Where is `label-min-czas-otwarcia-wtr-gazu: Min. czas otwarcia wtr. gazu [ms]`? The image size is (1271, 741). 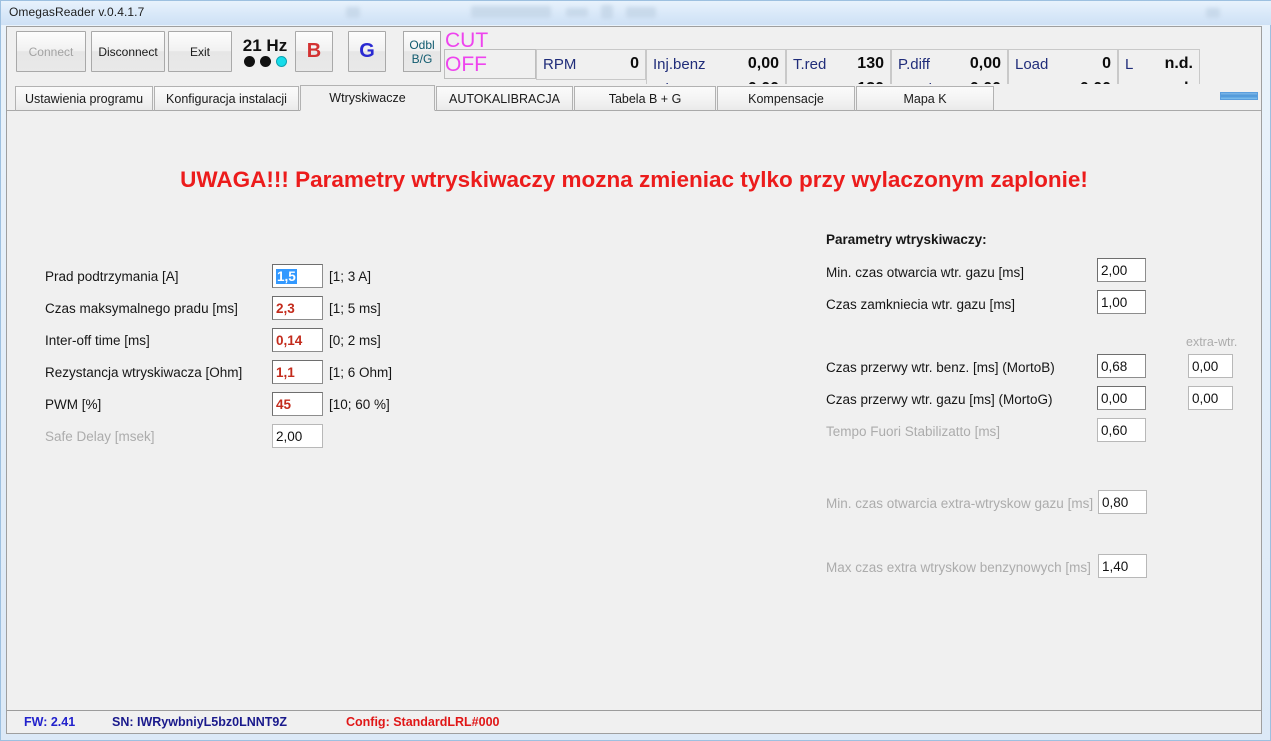 label-min-czas-otwarcia-wtr-gazu: Min. czas otwarcia wtr. gazu [ms] is located at coordinates (925, 272).